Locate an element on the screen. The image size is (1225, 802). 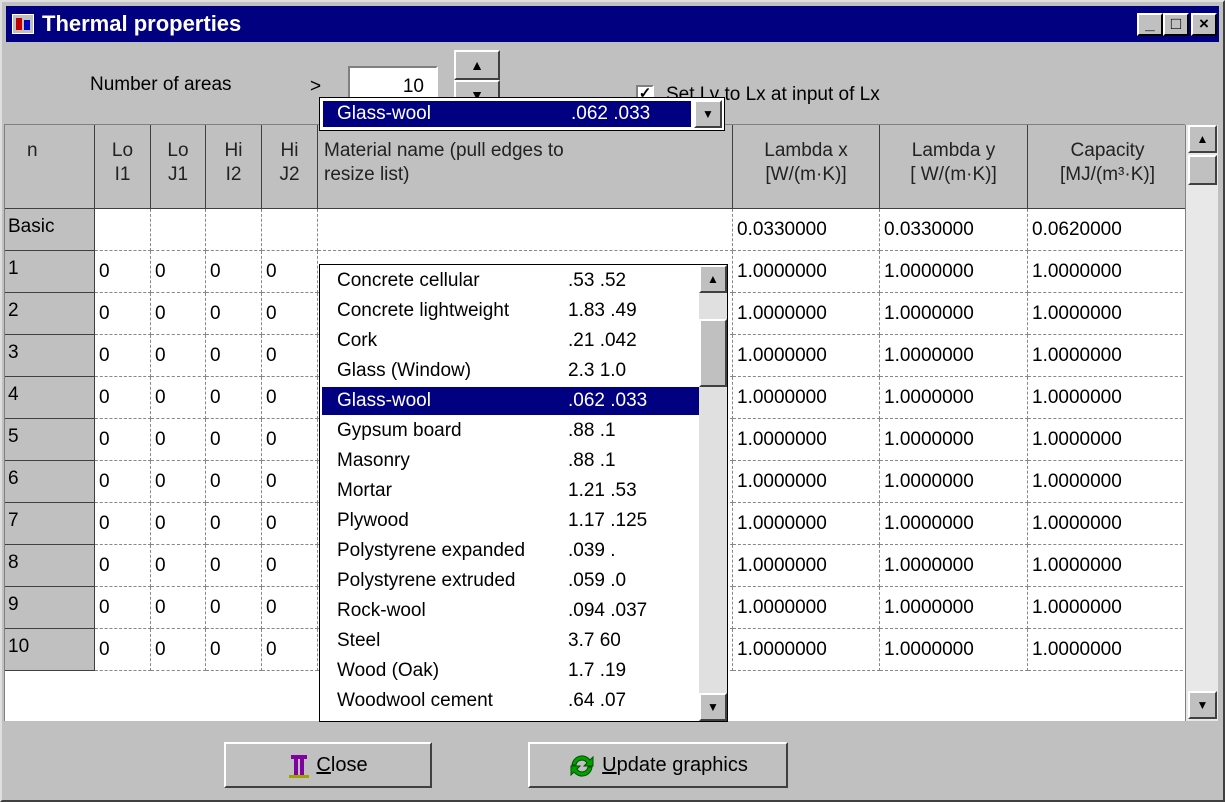
cell-lo-i1 is located at coordinates (123, 230).